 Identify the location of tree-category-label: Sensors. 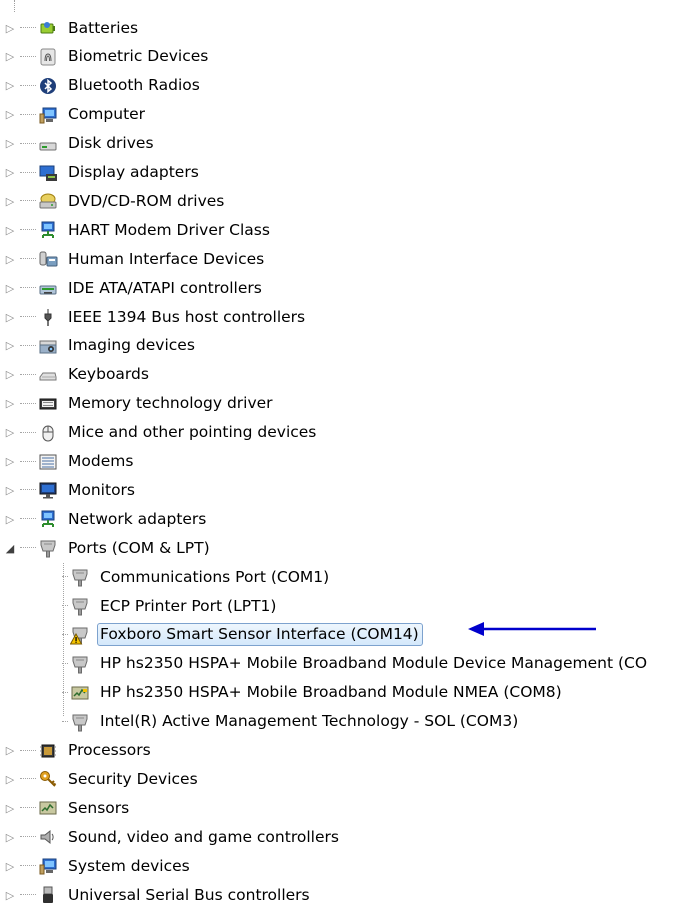
(99, 808).